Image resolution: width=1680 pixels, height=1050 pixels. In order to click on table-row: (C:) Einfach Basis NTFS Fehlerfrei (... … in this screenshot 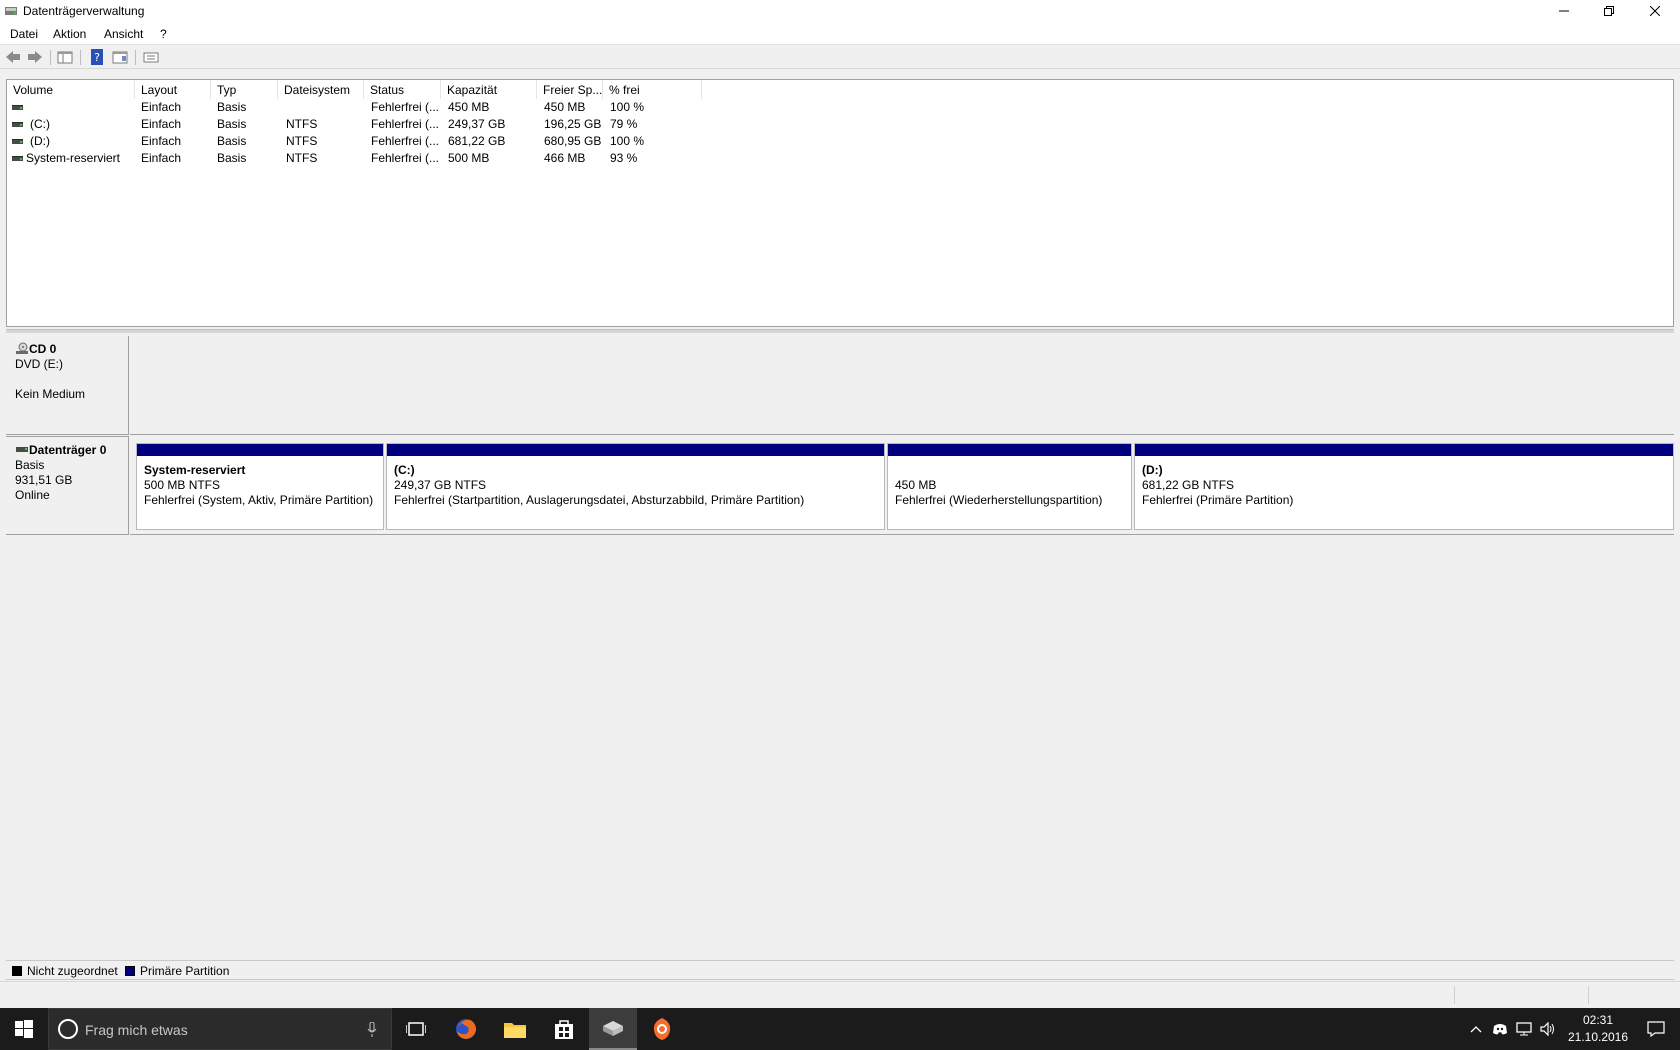, I will do `click(357, 124)`.